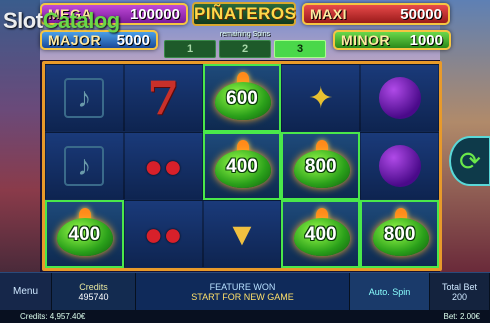 Image resolution: width=490 pixels, height=323 pixels. I want to click on seven-icon: 7, so click(163, 98).